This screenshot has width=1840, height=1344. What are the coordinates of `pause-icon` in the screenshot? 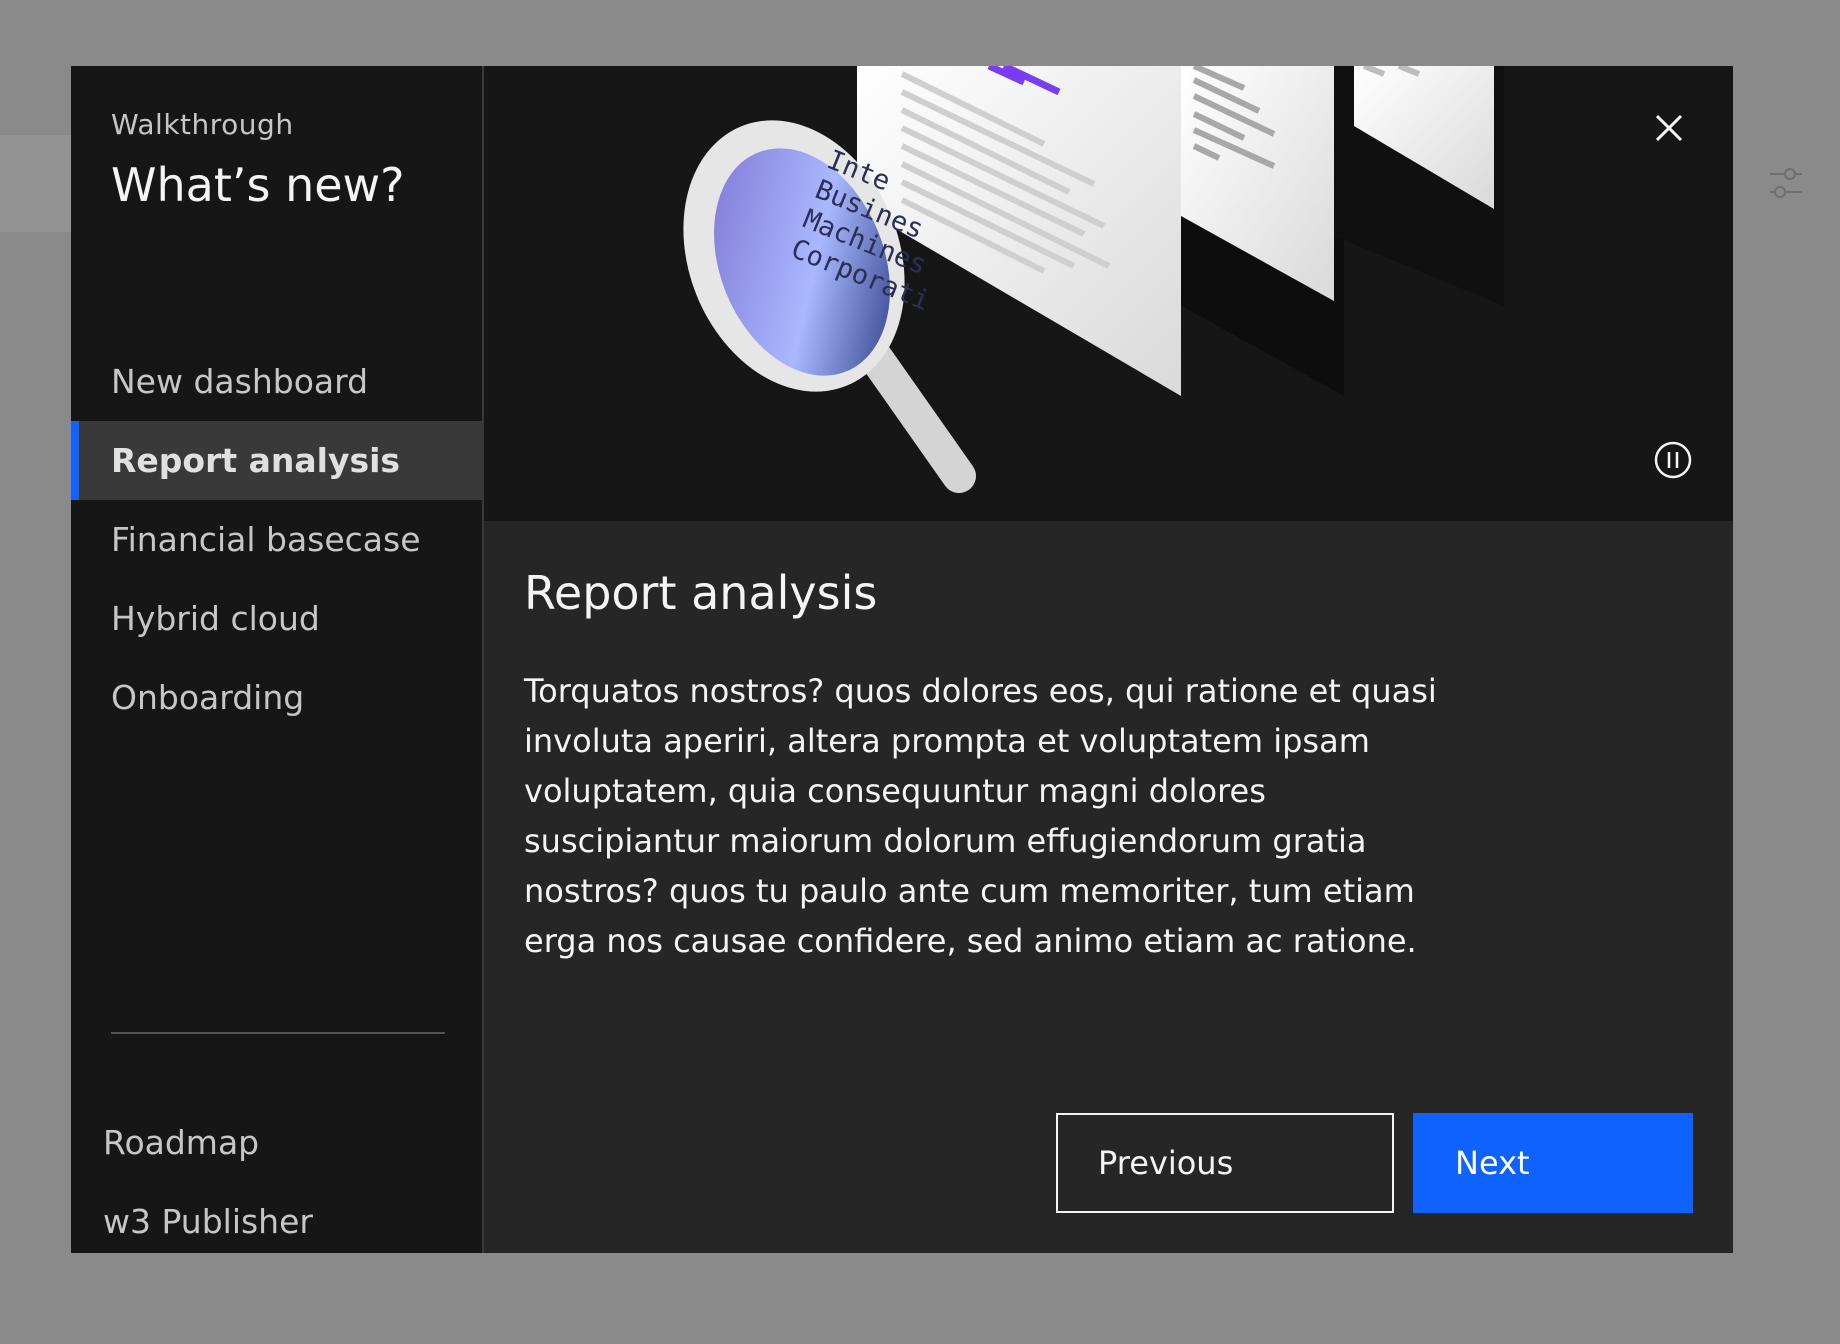 It's located at (1673, 460).